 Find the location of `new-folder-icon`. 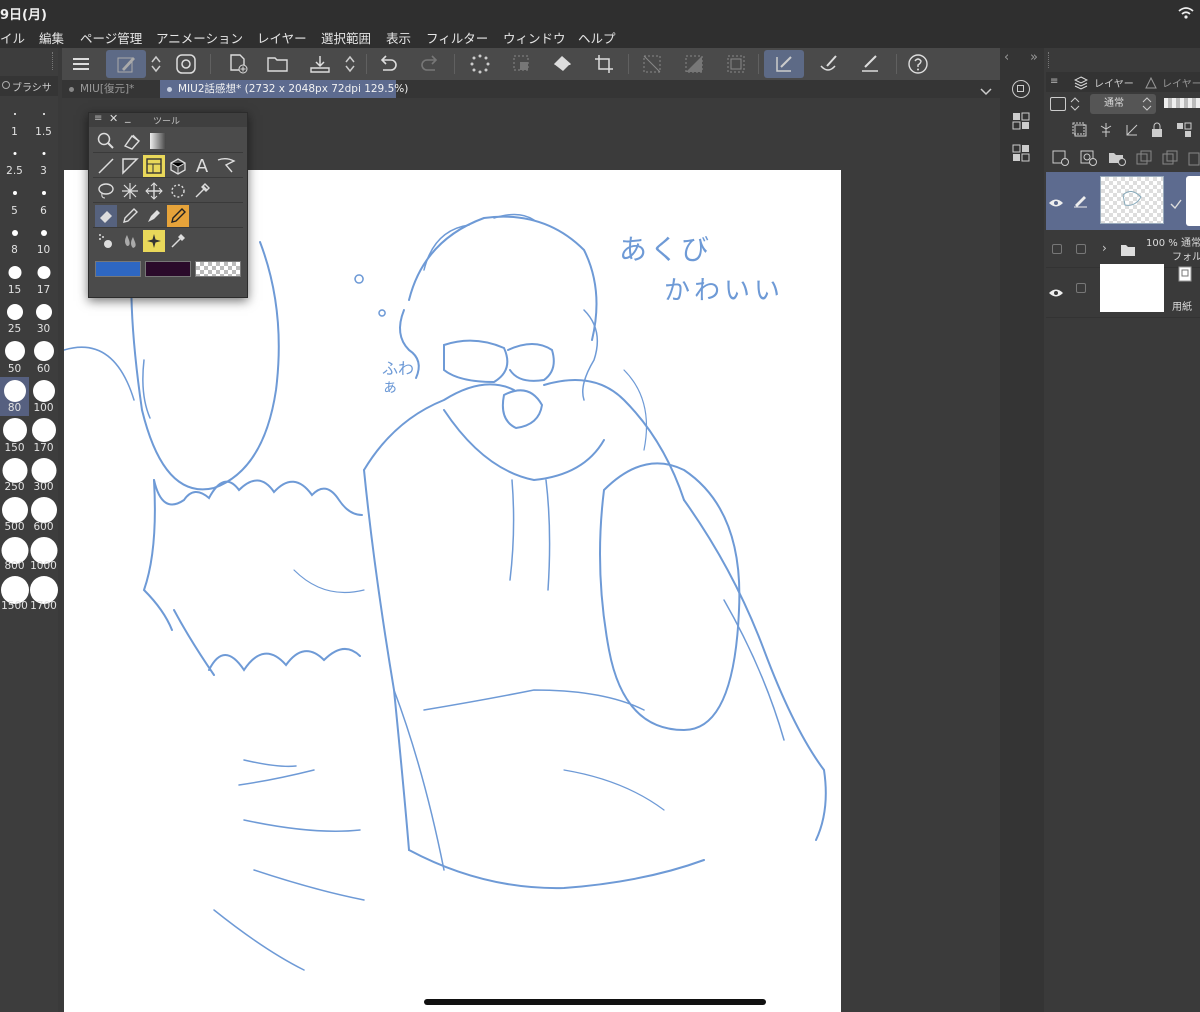

new-folder-icon is located at coordinates (1117, 160).